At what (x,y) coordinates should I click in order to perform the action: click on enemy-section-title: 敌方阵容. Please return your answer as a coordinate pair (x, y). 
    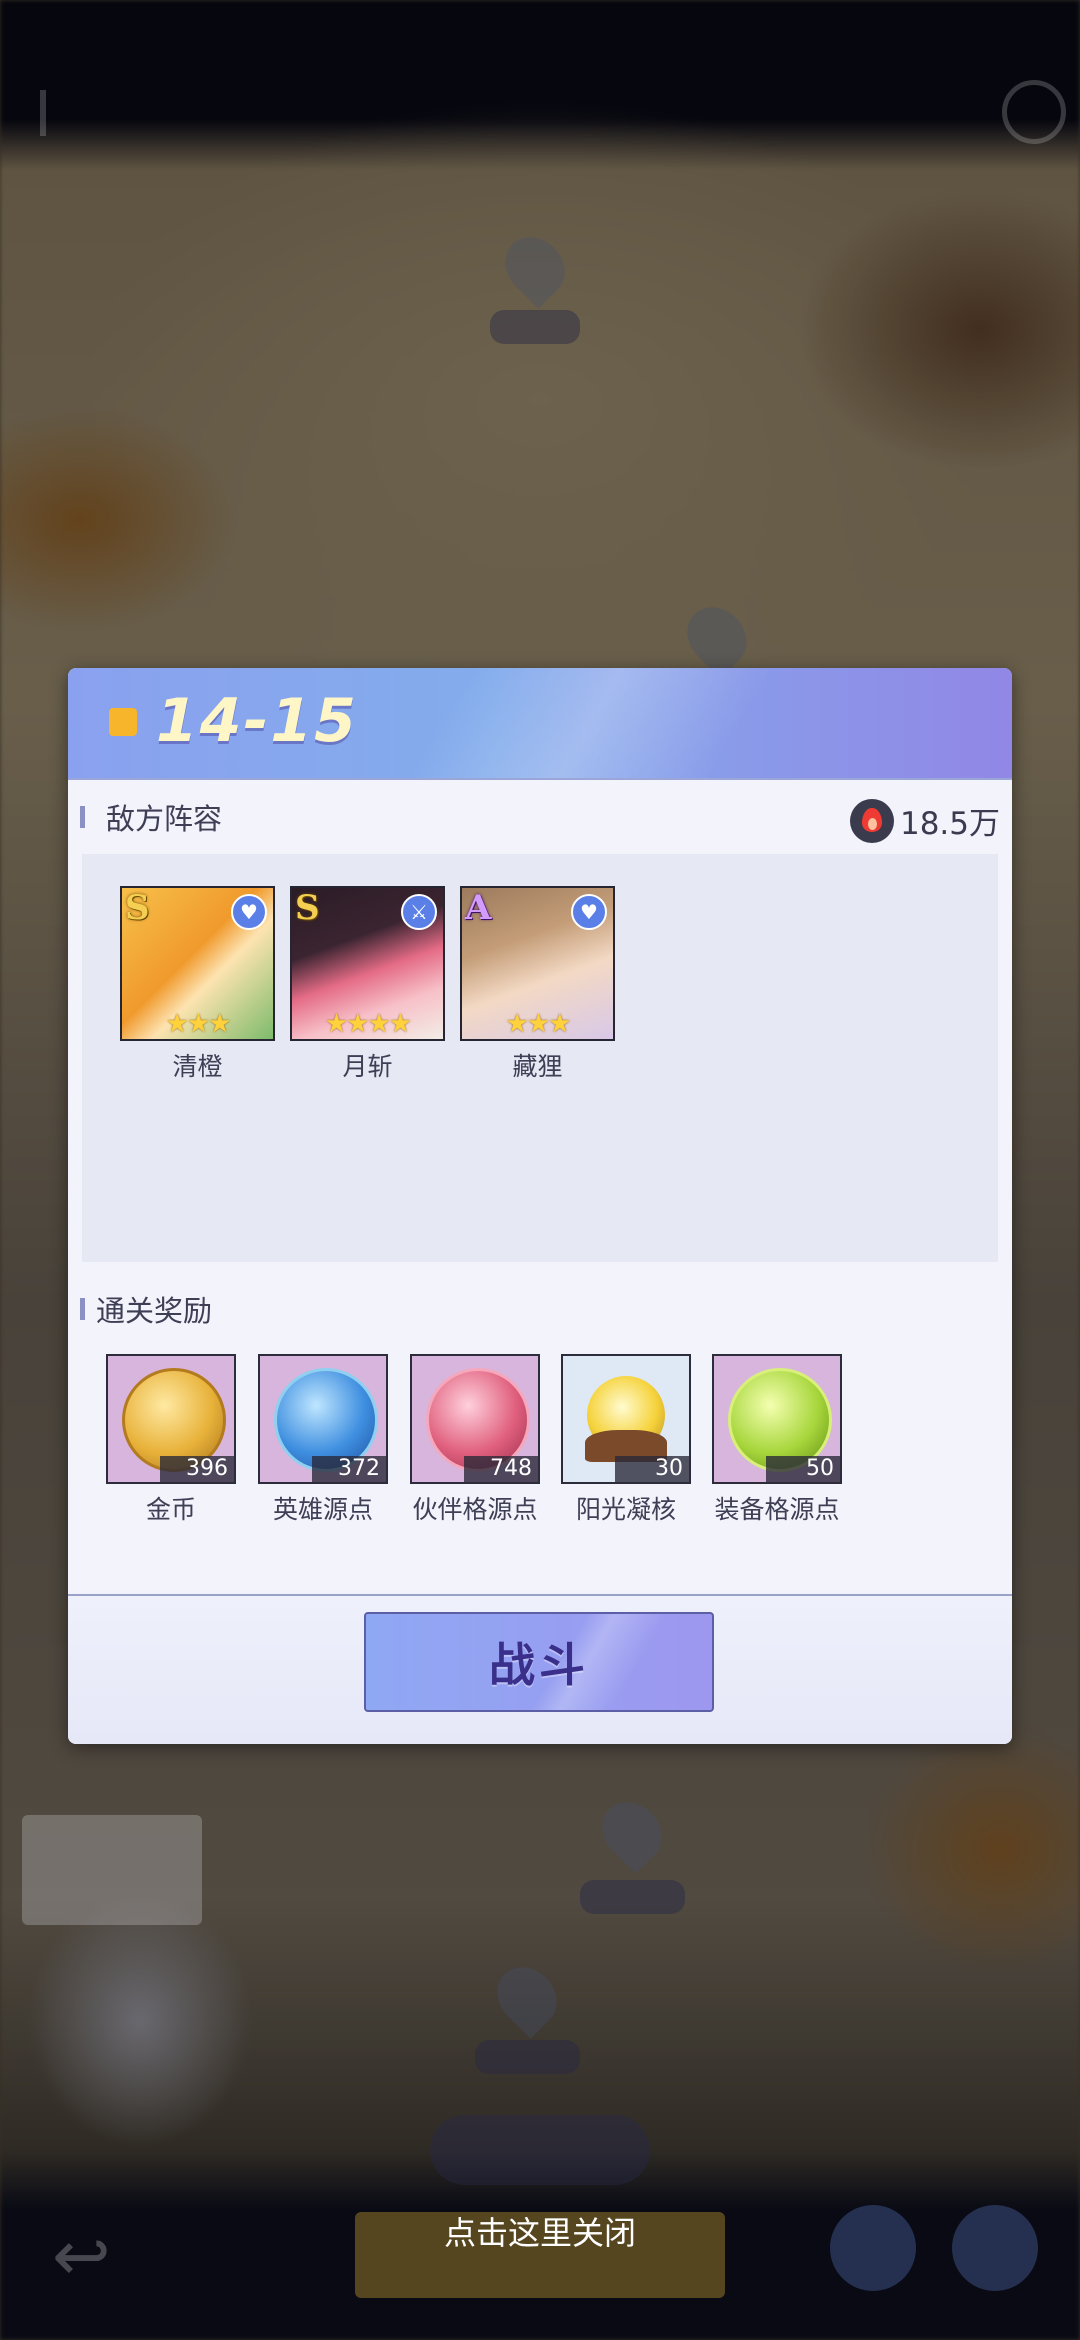
    Looking at the image, I should click on (164, 819).